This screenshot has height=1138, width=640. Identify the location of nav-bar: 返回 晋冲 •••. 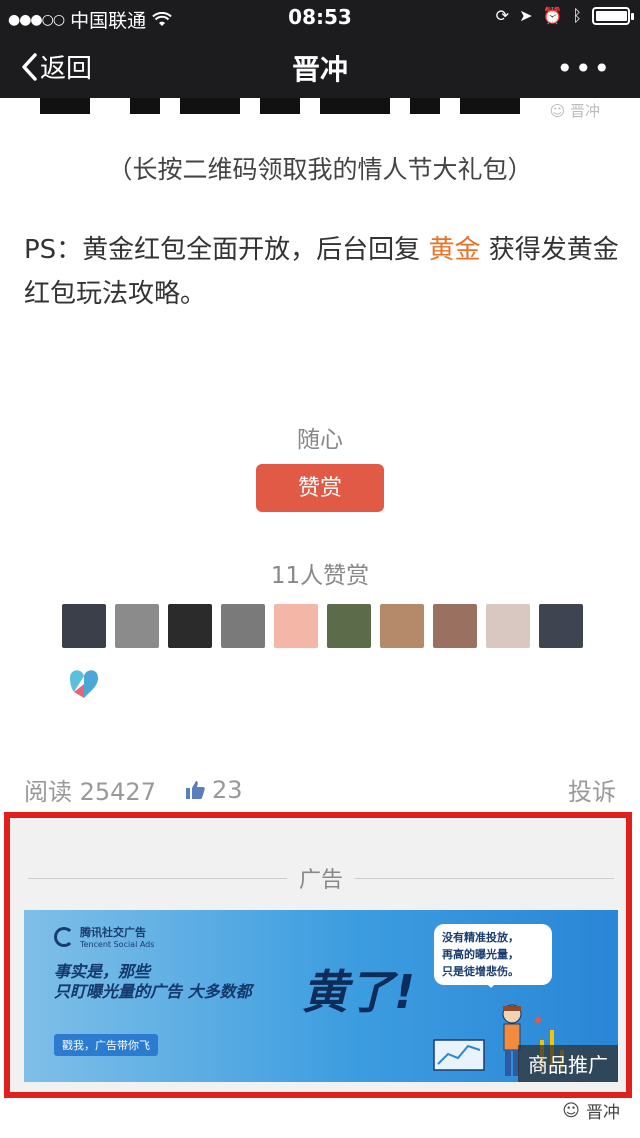
(320, 66).